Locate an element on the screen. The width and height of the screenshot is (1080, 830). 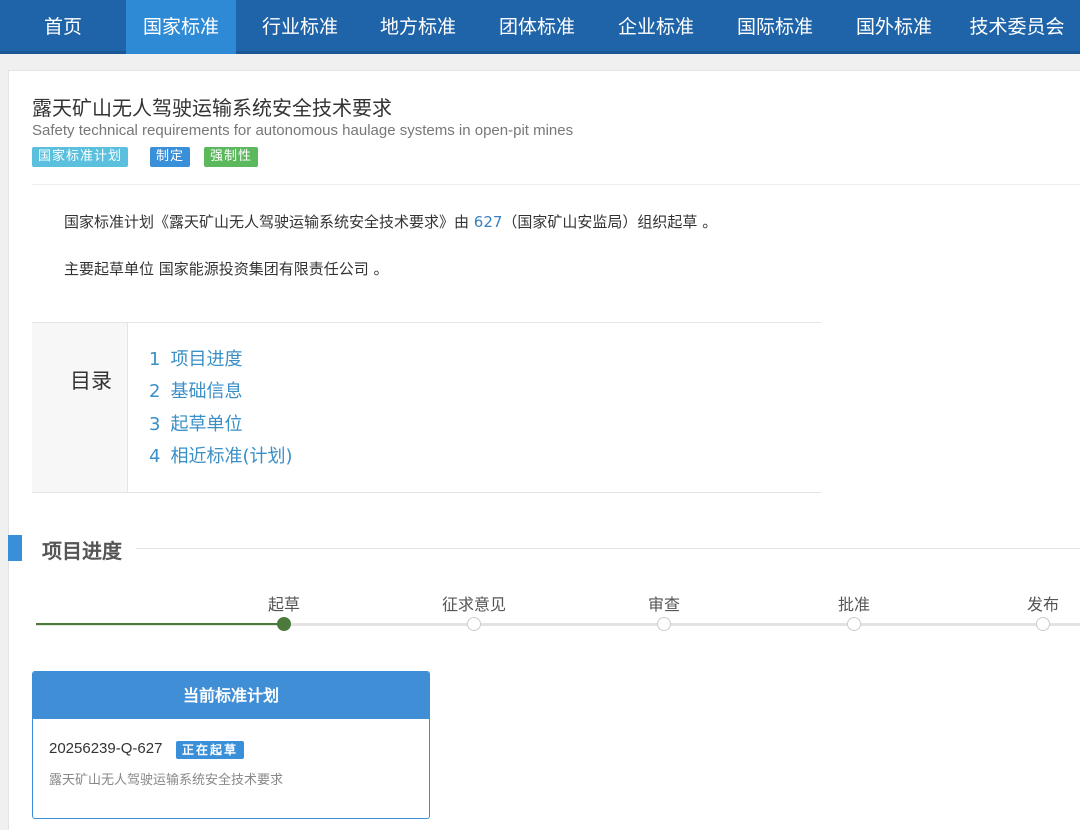
committee-link: 627 is located at coordinates (488, 222).